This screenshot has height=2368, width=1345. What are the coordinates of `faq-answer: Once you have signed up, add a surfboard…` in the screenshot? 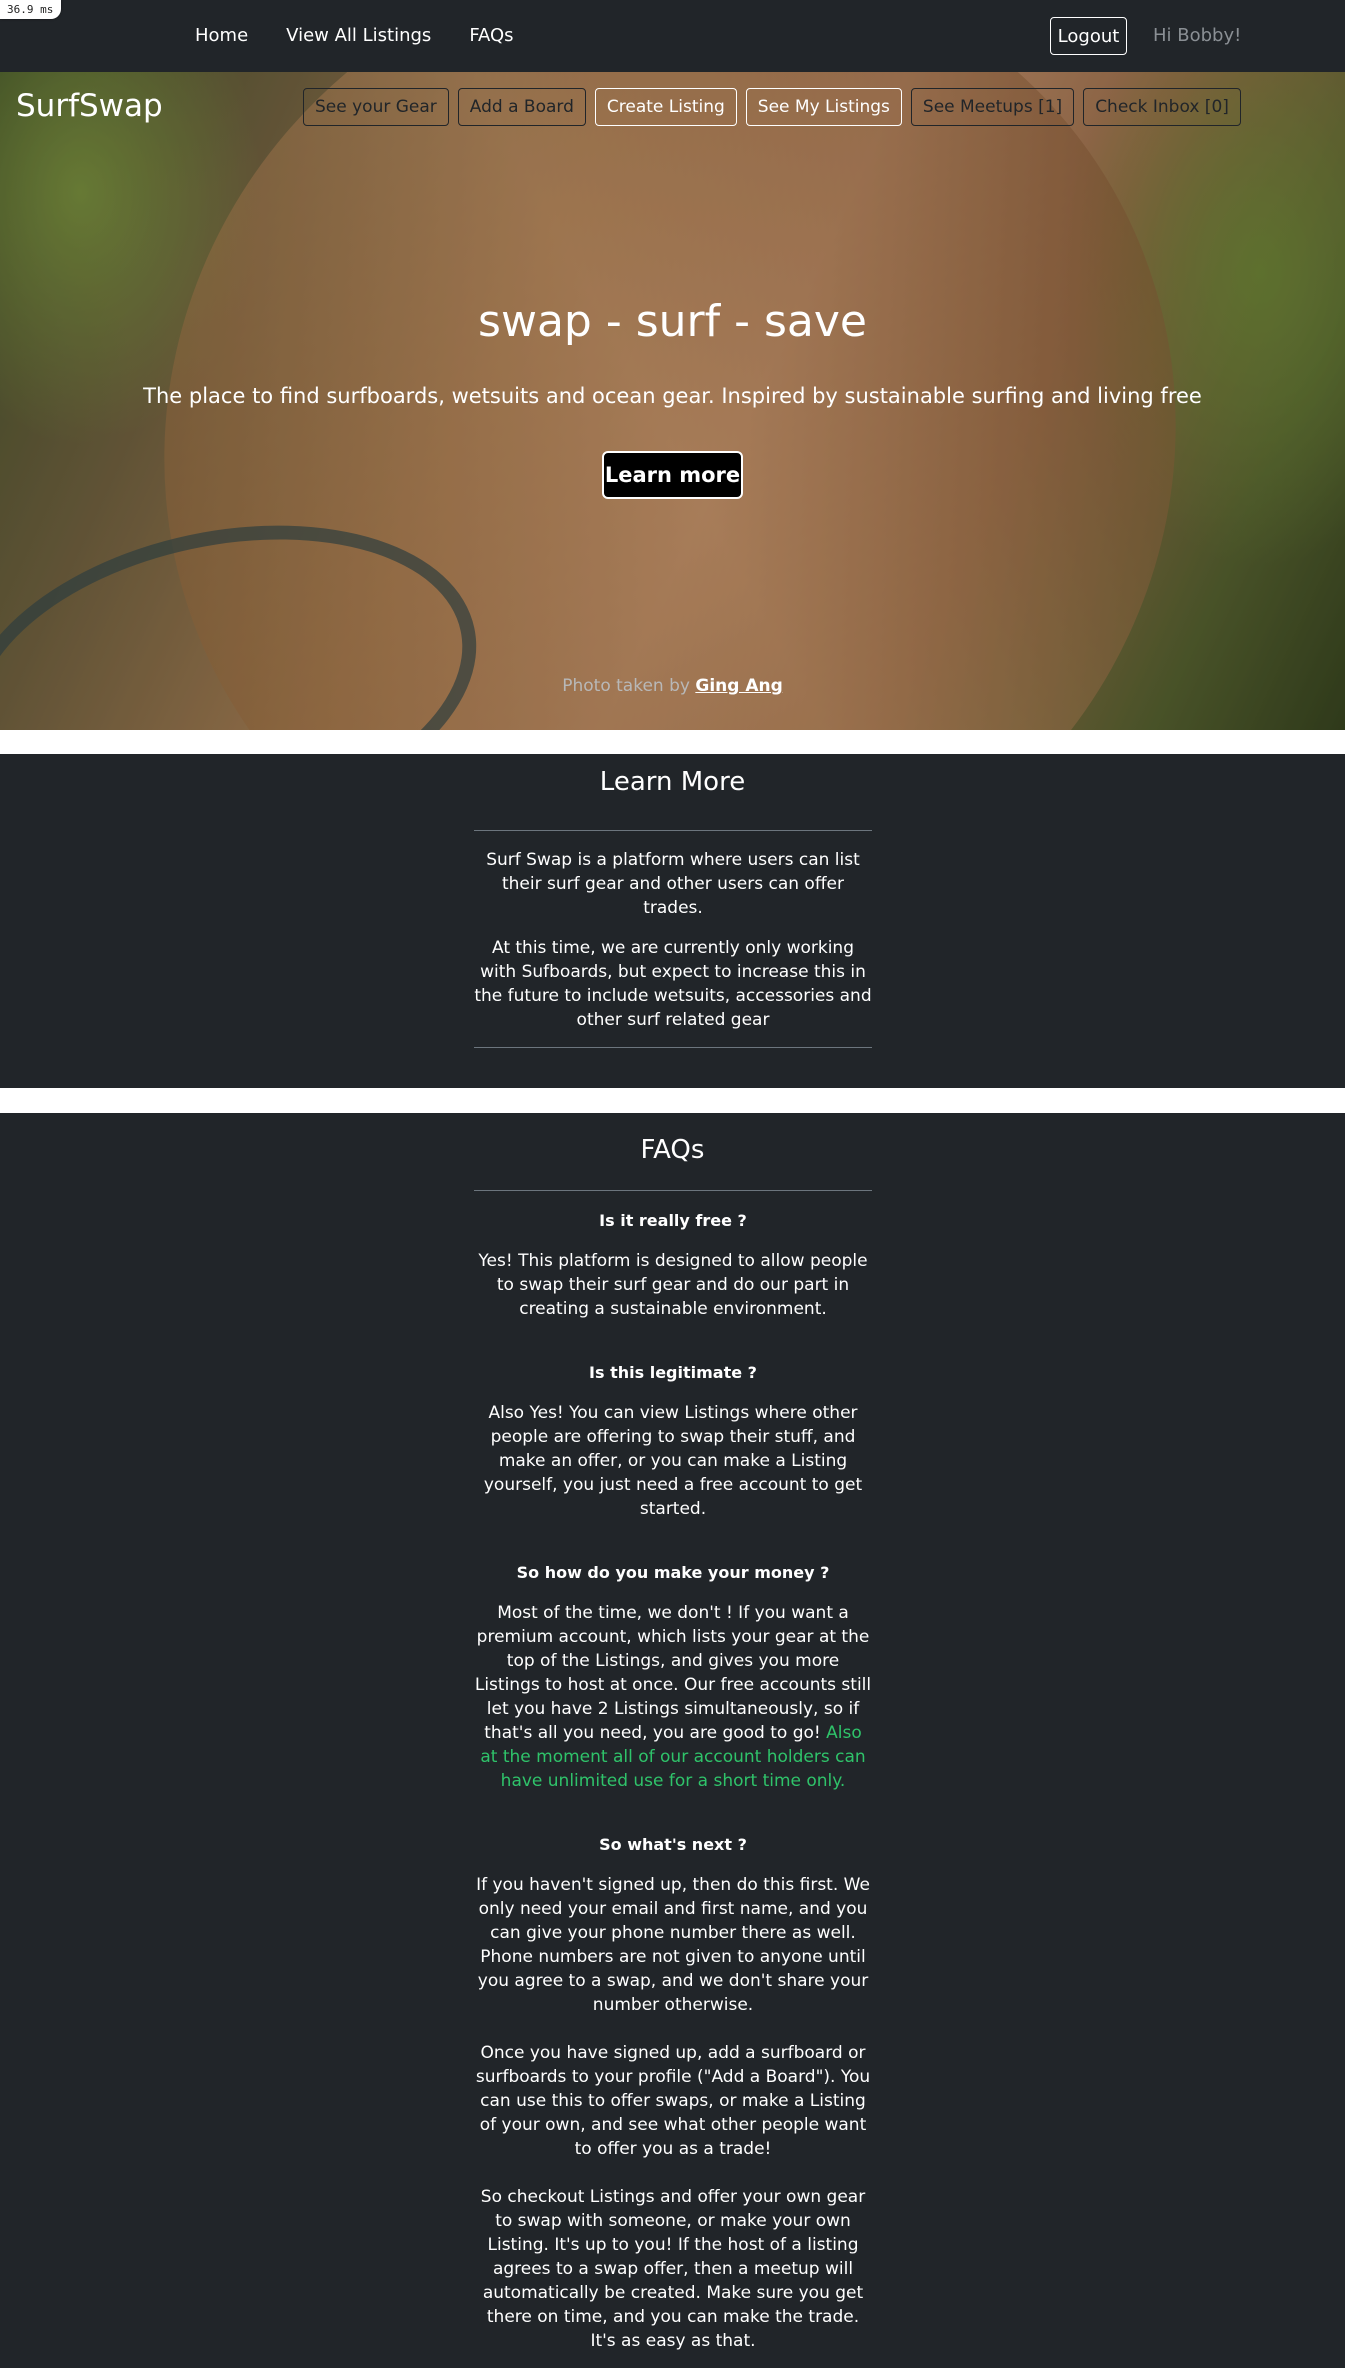 It's located at (673, 2101).